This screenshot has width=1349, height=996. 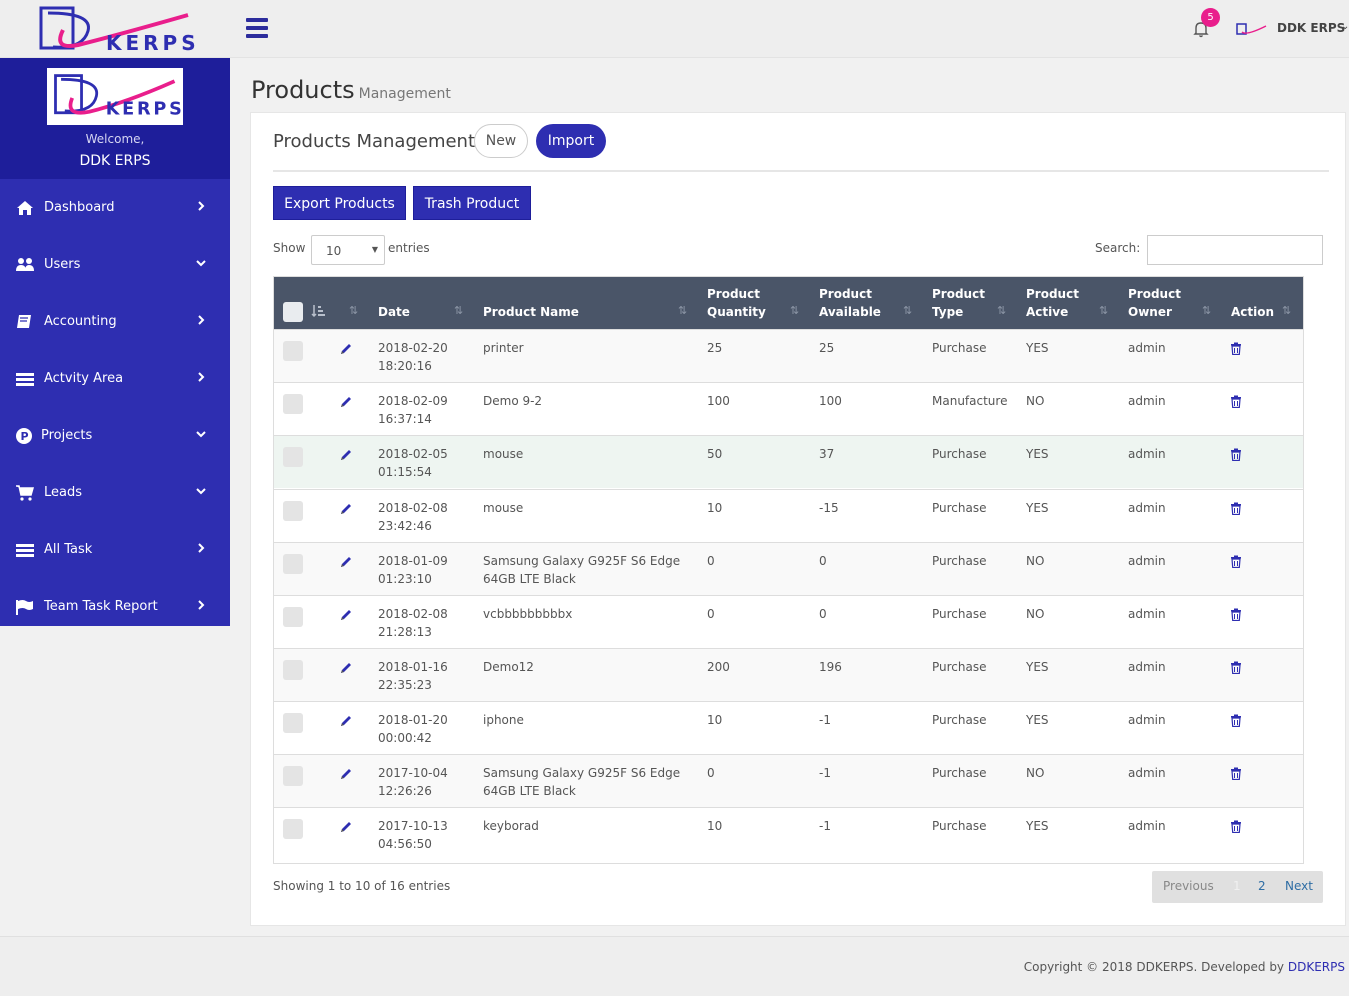 What do you see at coordinates (958, 303) in the screenshot?
I see `col-product-type: Product Type` at bounding box center [958, 303].